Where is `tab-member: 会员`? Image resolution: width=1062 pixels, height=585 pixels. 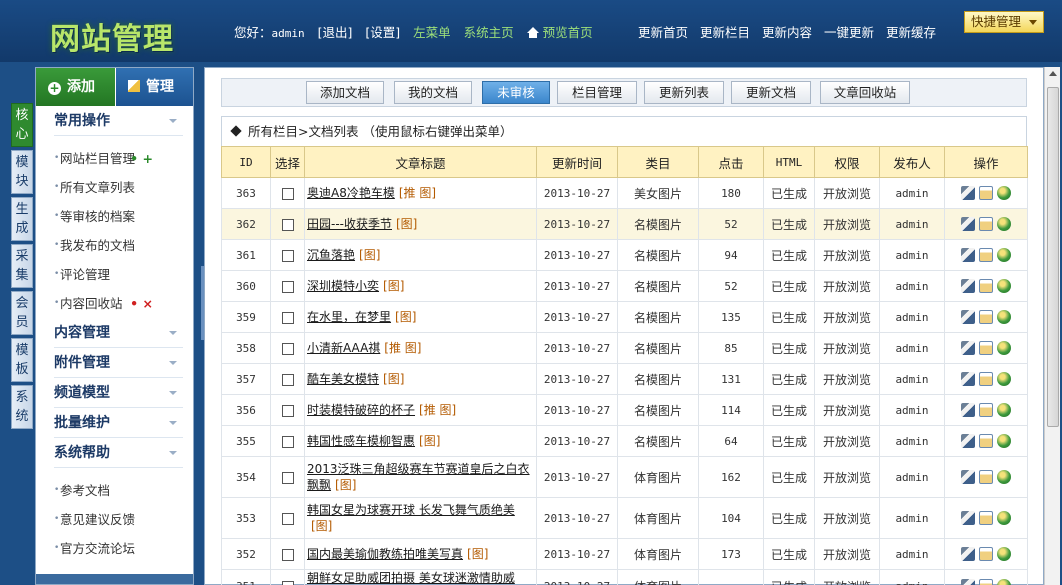 tab-member: 会员 is located at coordinates (22, 313).